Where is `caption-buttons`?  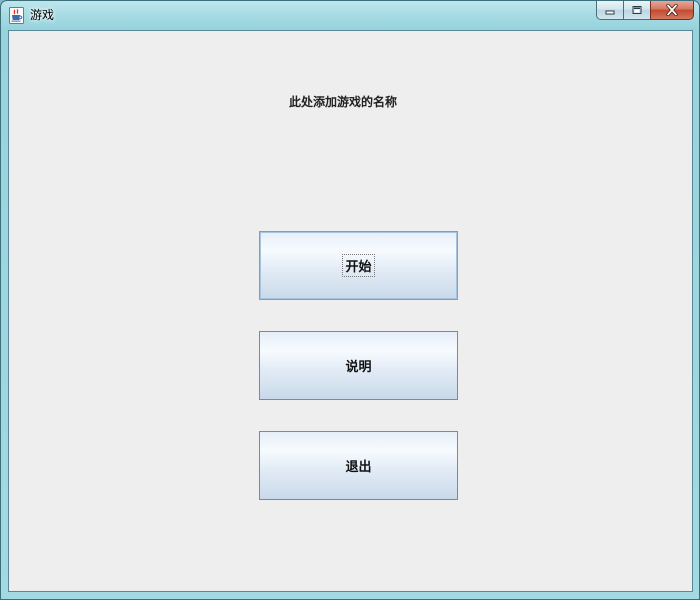 caption-buttons is located at coordinates (645, 11).